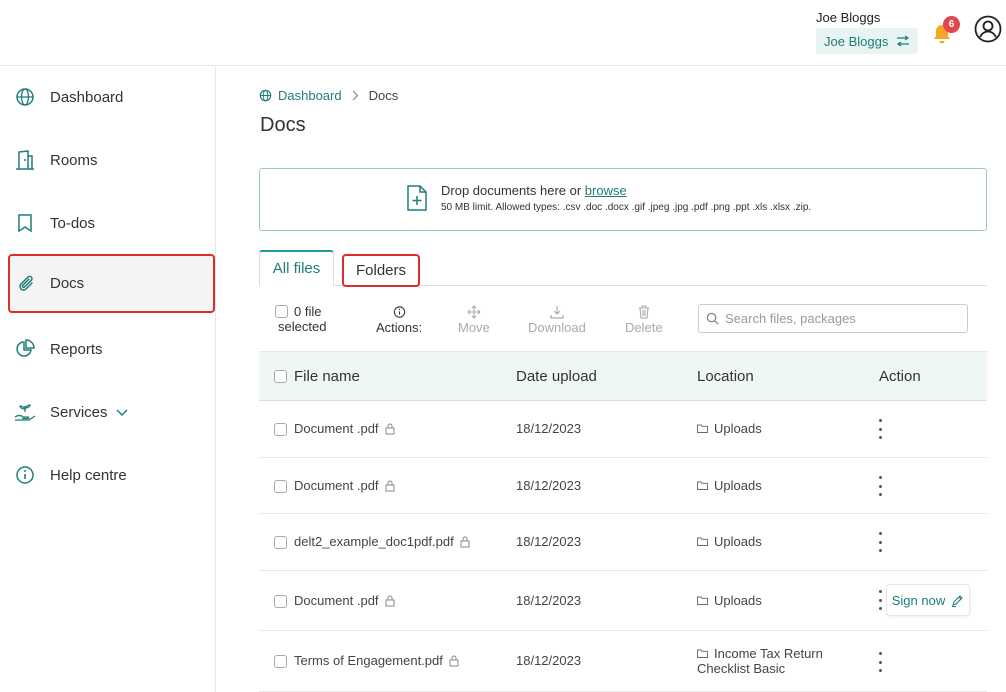  I want to click on sidebar-item-label: Docs, so click(67, 283).